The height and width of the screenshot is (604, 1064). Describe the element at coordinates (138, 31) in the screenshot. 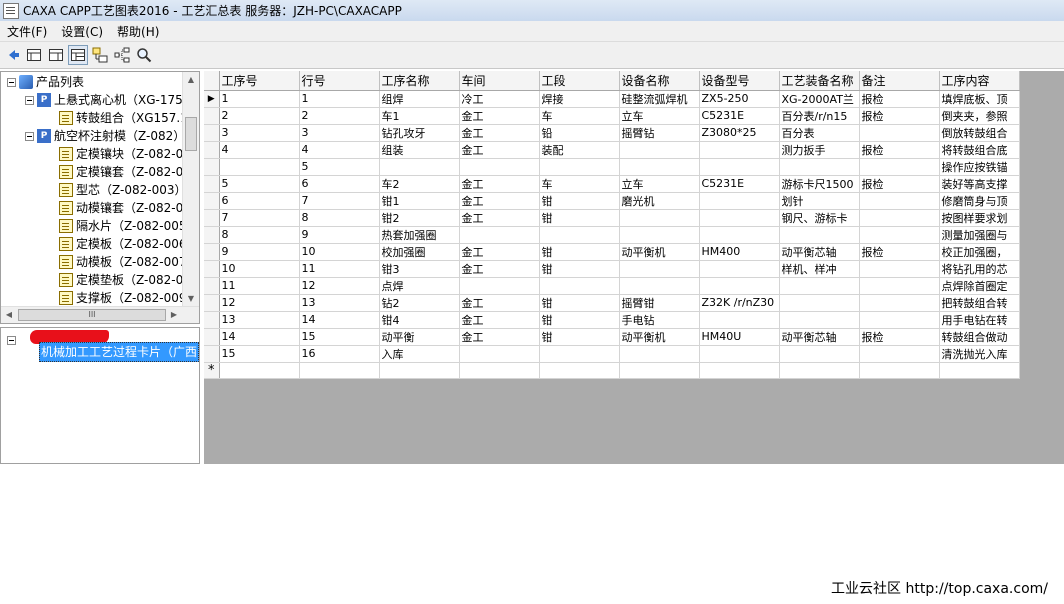

I see `menu-help: 帮助(H)` at that location.